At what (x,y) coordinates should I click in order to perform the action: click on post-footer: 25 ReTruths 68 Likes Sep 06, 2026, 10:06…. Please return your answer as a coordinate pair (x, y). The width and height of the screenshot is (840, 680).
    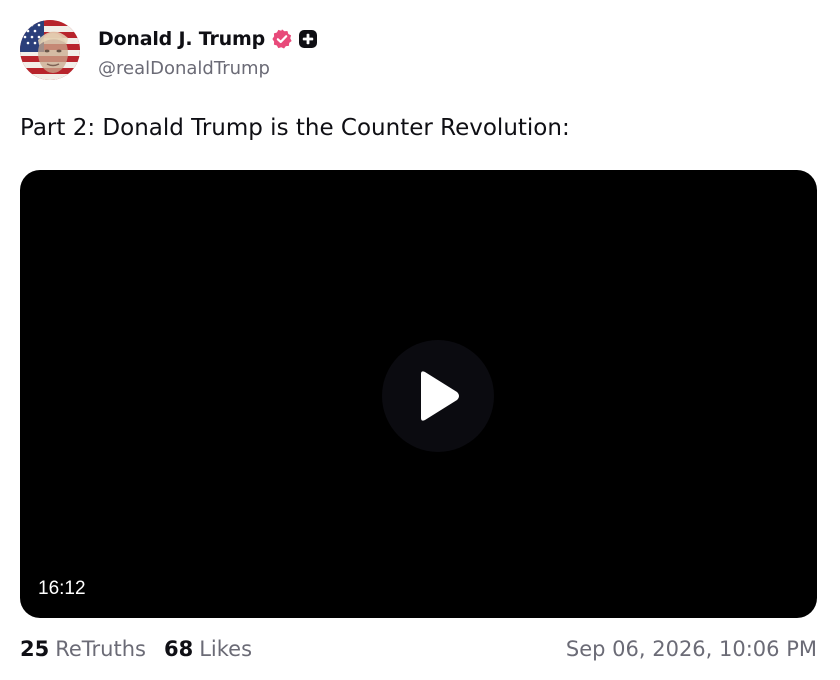
    Looking at the image, I should click on (418, 649).